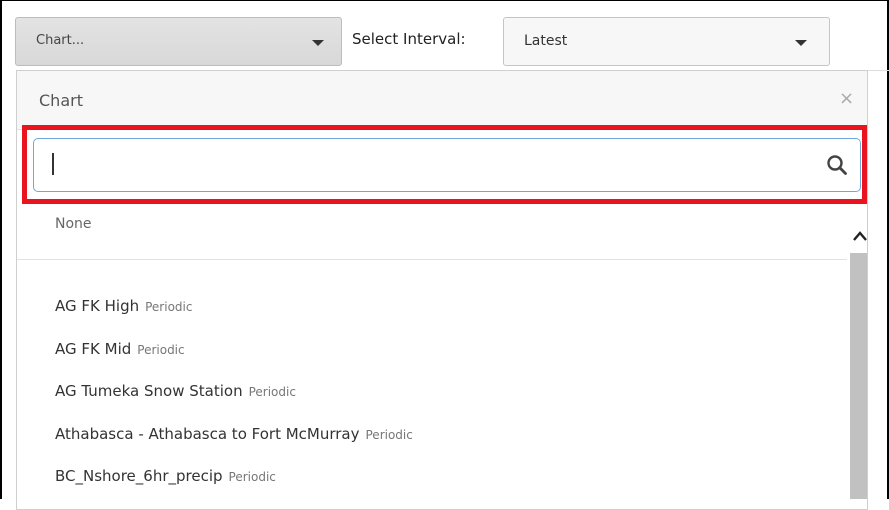  What do you see at coordinates (858, 376) in the screenshot?
I see `scrollbar-thumb` at bounding box center [858, 376].